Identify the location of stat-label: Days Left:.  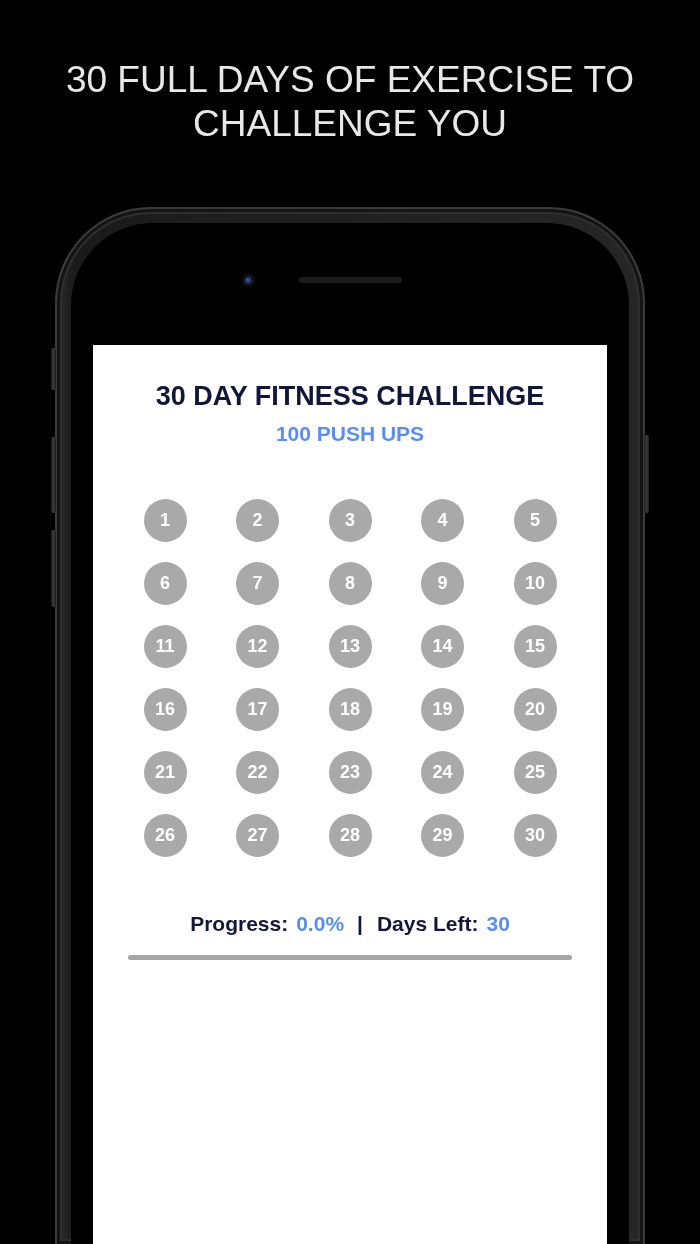
(427, 924).